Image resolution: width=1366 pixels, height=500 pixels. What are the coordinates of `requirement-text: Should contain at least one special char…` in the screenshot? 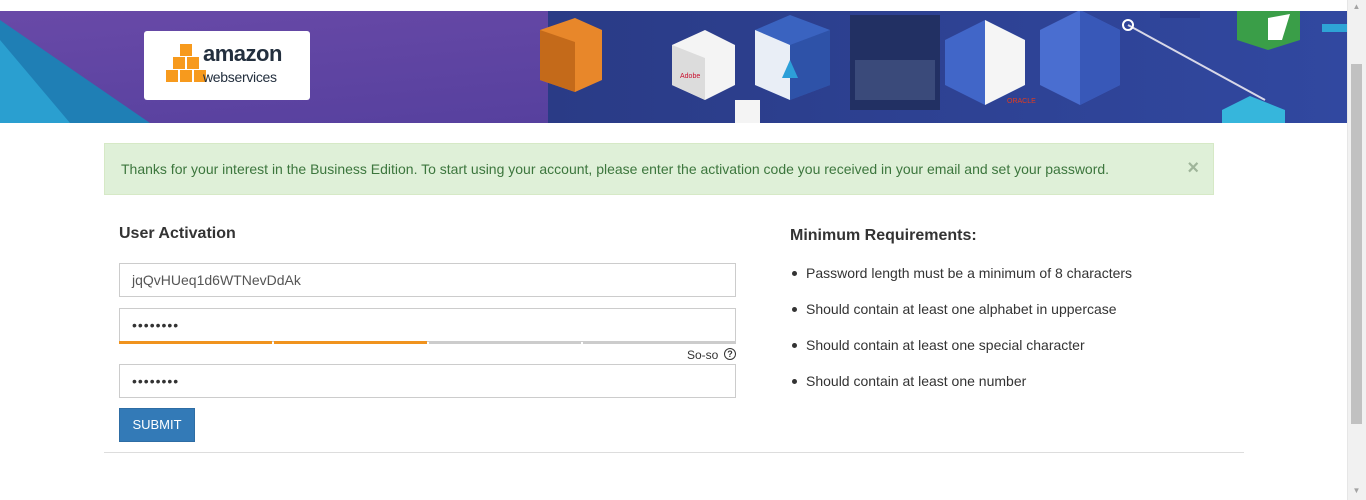 It's located at (945, 345).